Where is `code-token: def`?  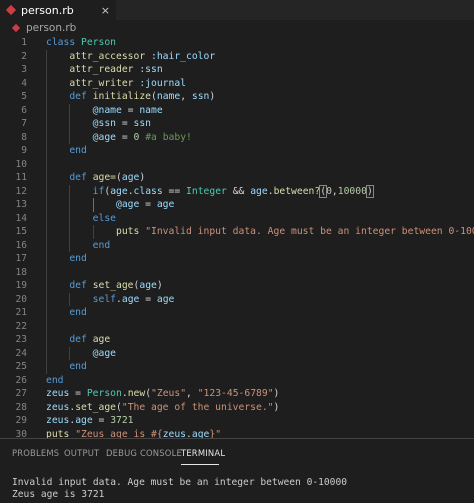 code-token: def is located at coordinates (81, 96).